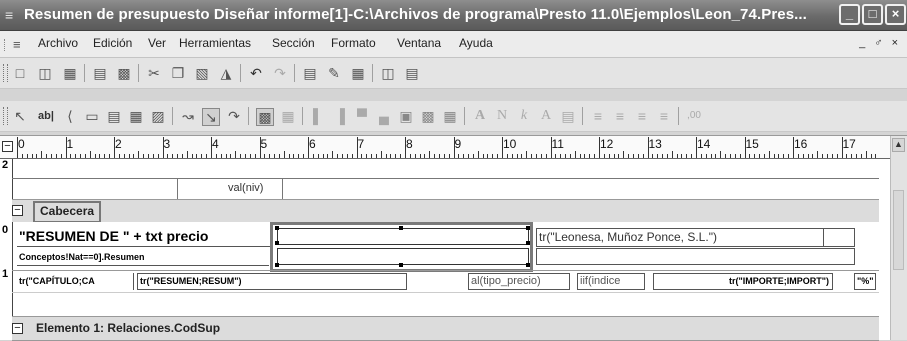  Describe the element at coordinates (680, 237) in the screenshot. I see `company-name-field: tr("Leonesa, Muñoz Ponce, S.L.")` at that location.